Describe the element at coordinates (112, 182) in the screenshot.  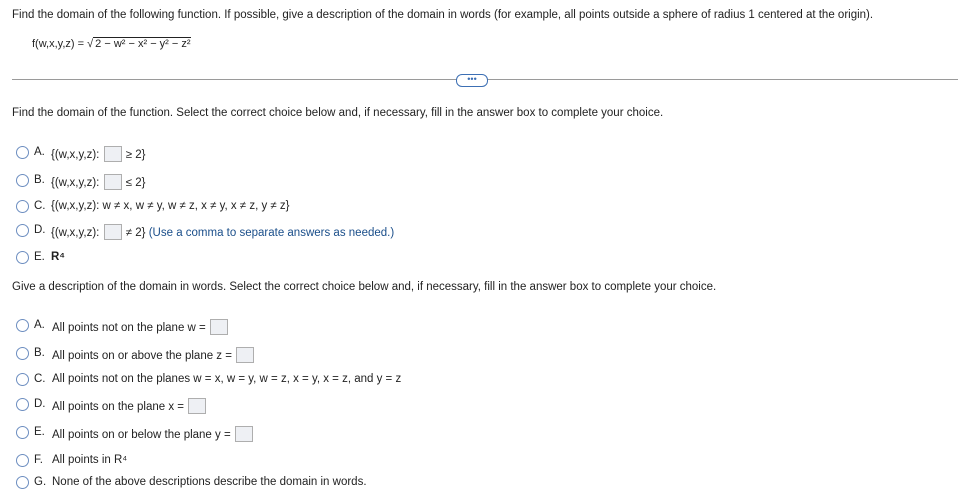
I see `answer-box-b` at that location.